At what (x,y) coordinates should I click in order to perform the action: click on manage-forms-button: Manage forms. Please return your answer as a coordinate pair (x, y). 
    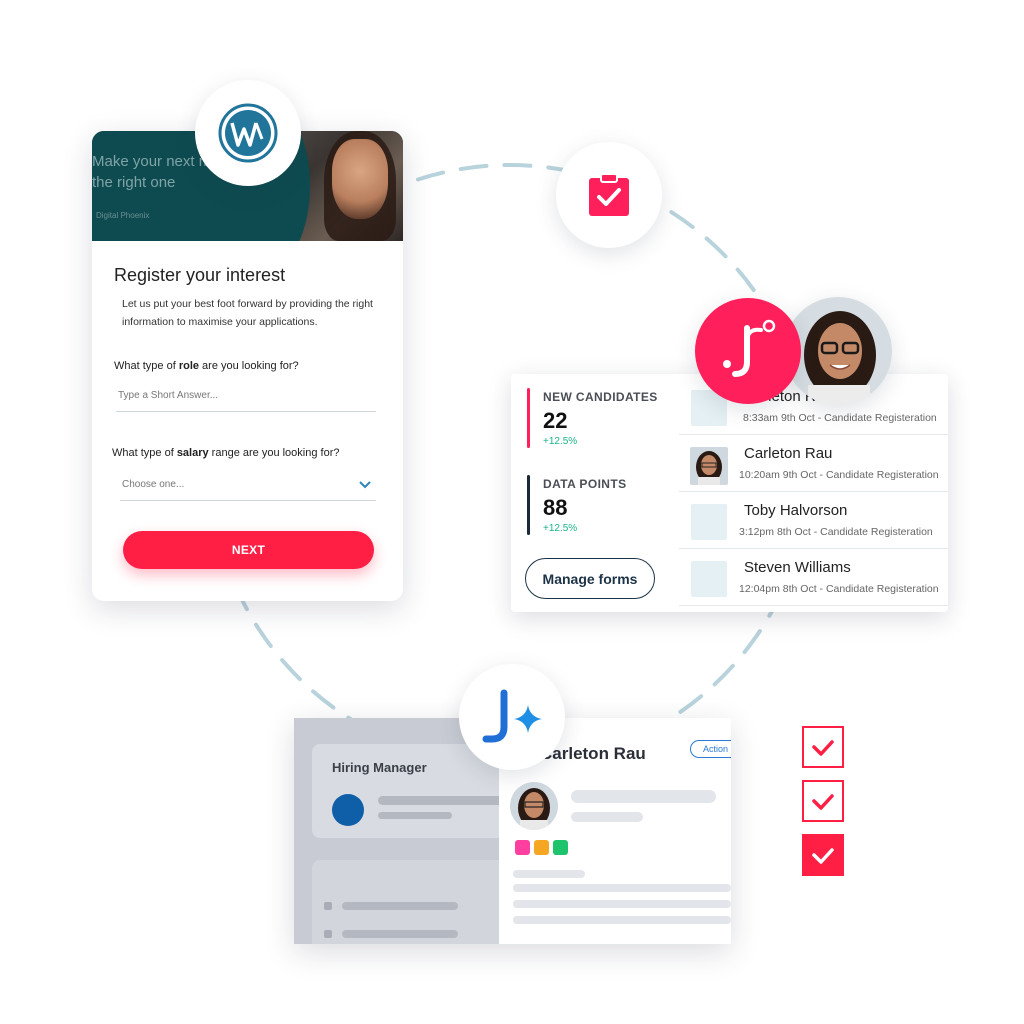
    Looking at the image, I should click on (590, 578).